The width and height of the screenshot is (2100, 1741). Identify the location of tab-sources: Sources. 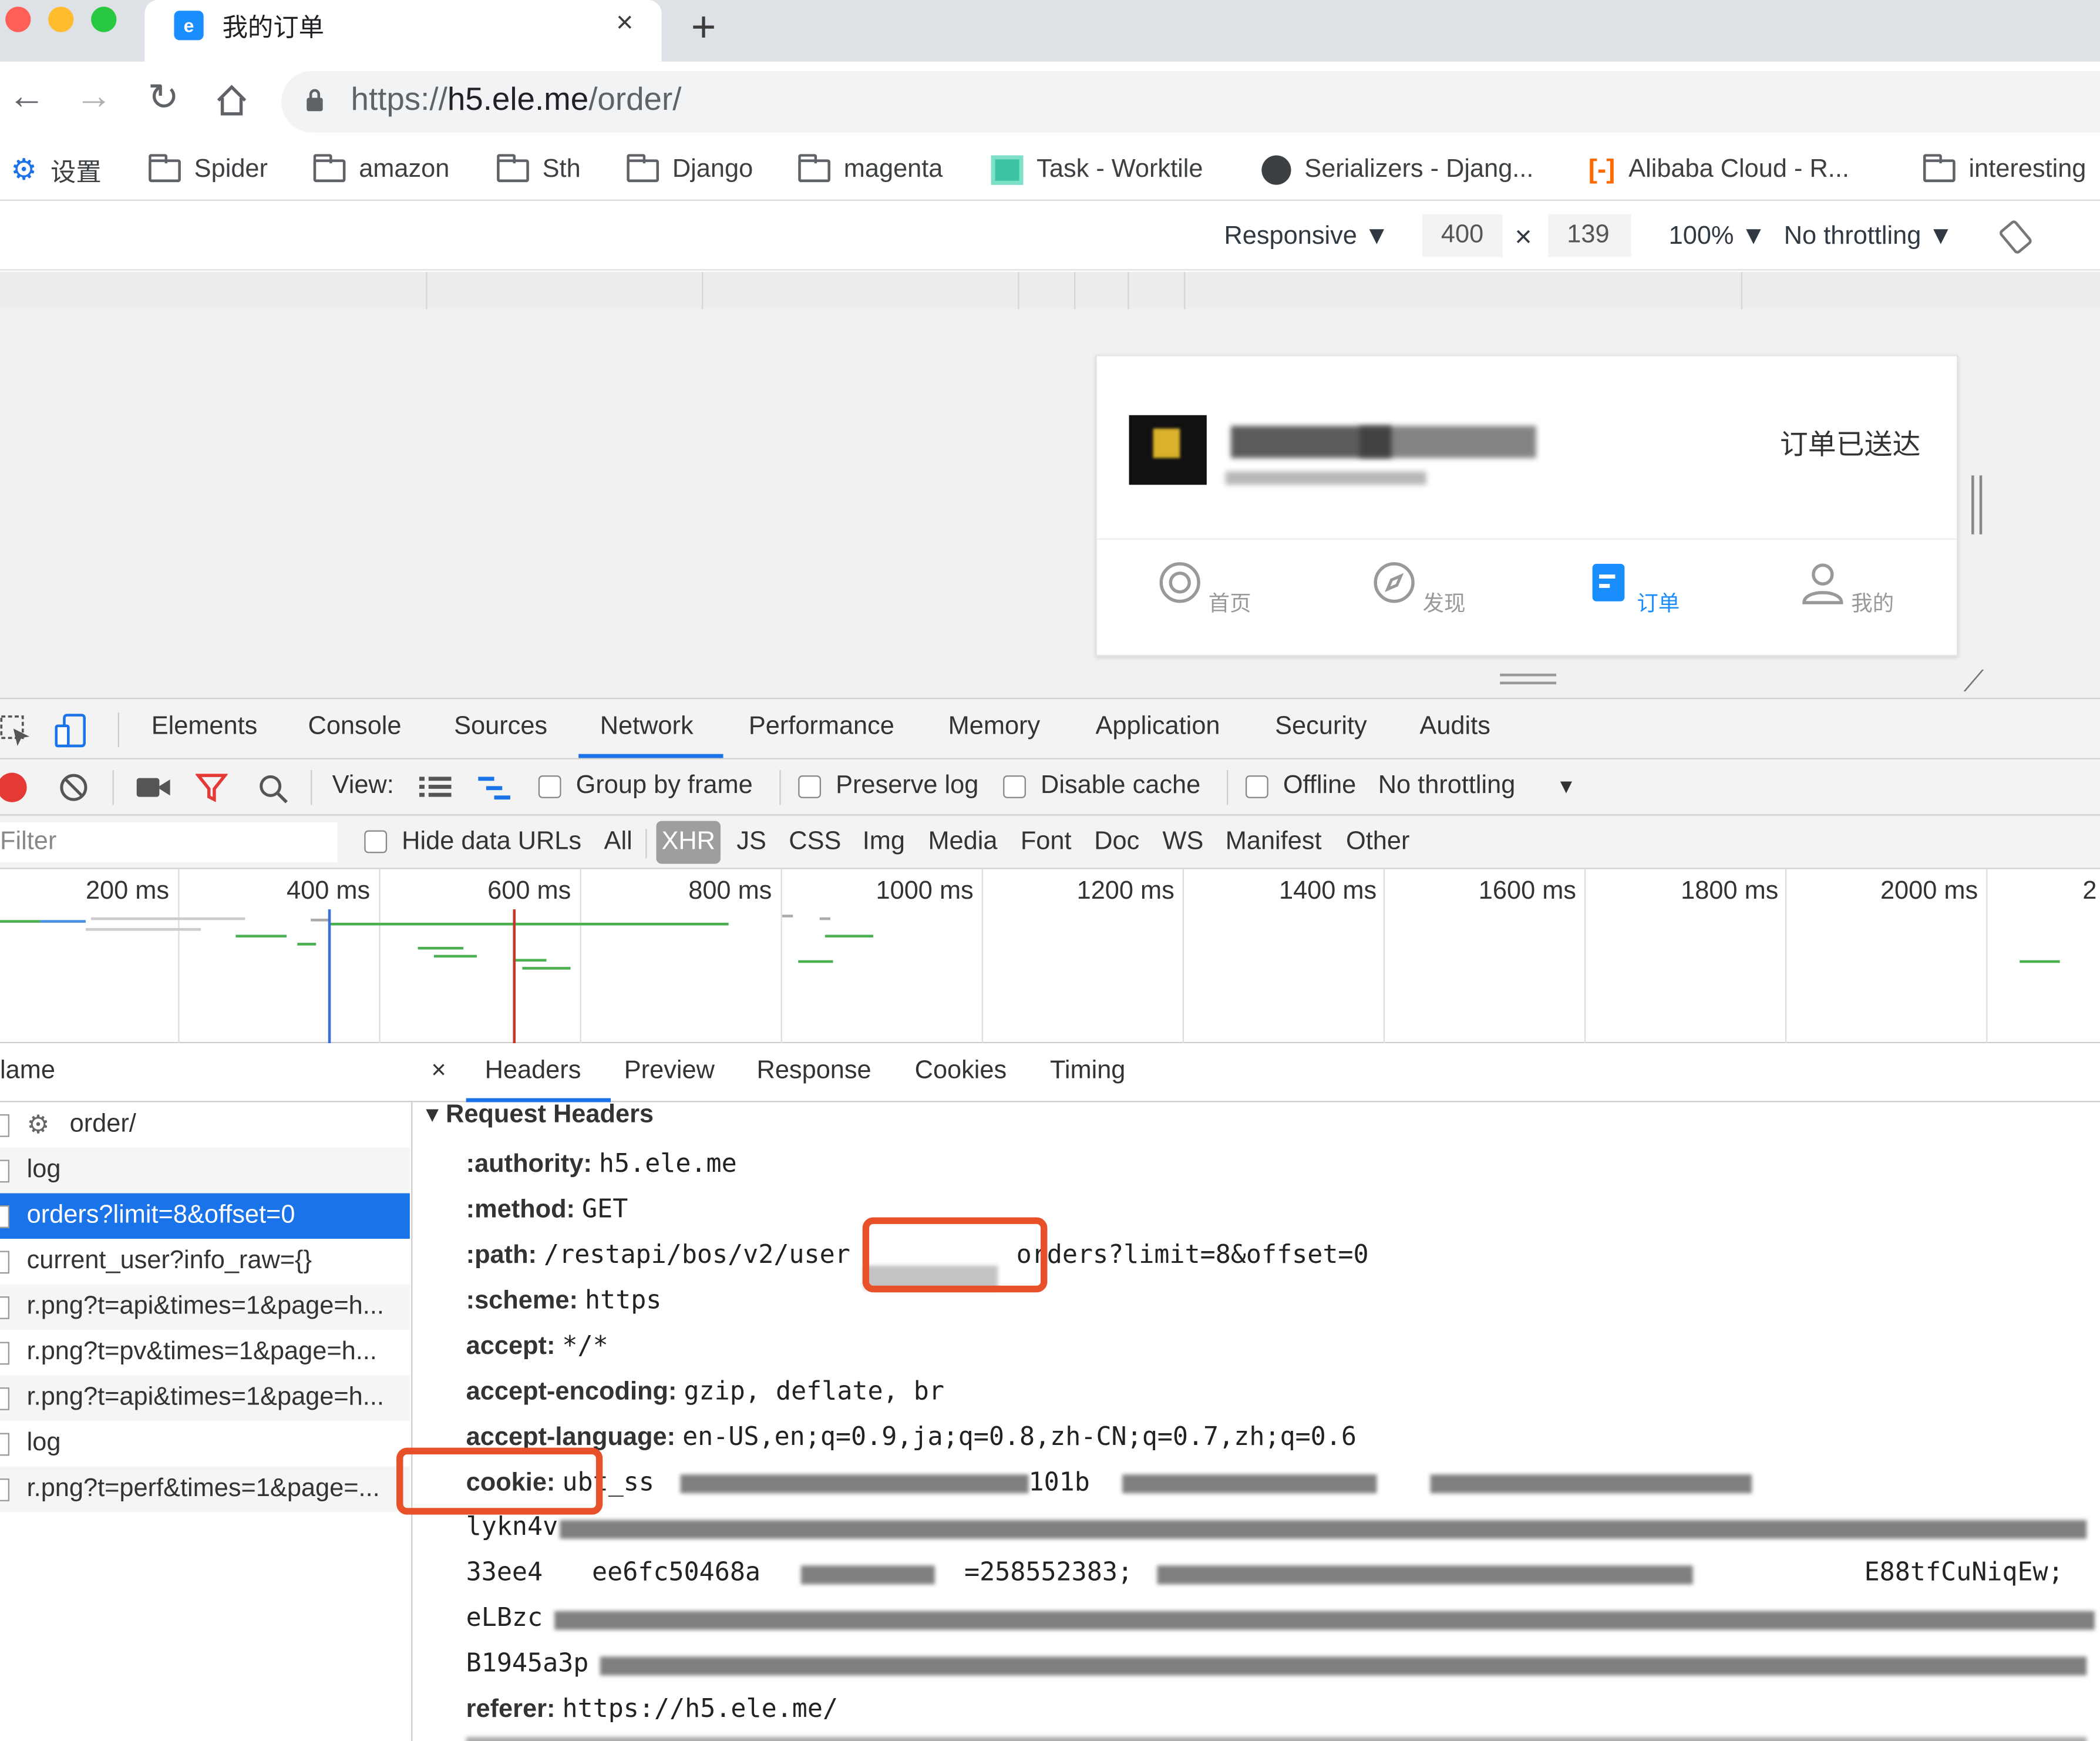
(500, 727).